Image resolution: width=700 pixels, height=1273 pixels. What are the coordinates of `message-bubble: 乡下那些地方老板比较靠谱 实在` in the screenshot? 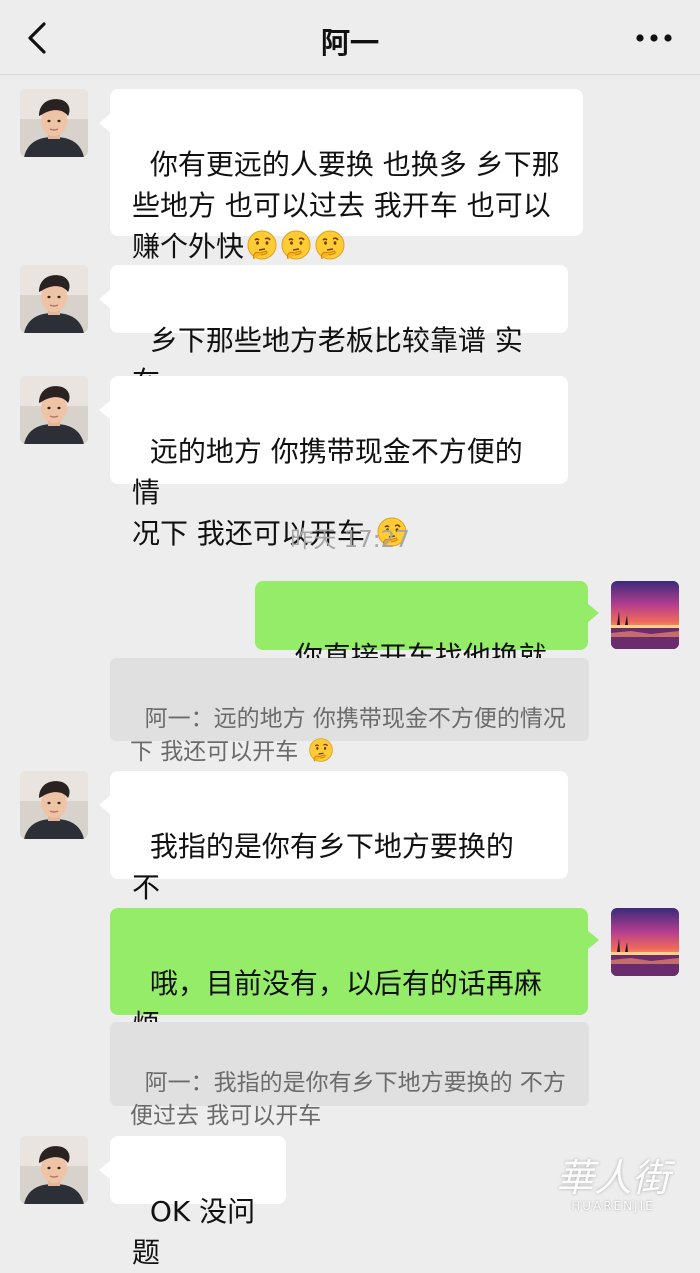 It's located at (333, 331).